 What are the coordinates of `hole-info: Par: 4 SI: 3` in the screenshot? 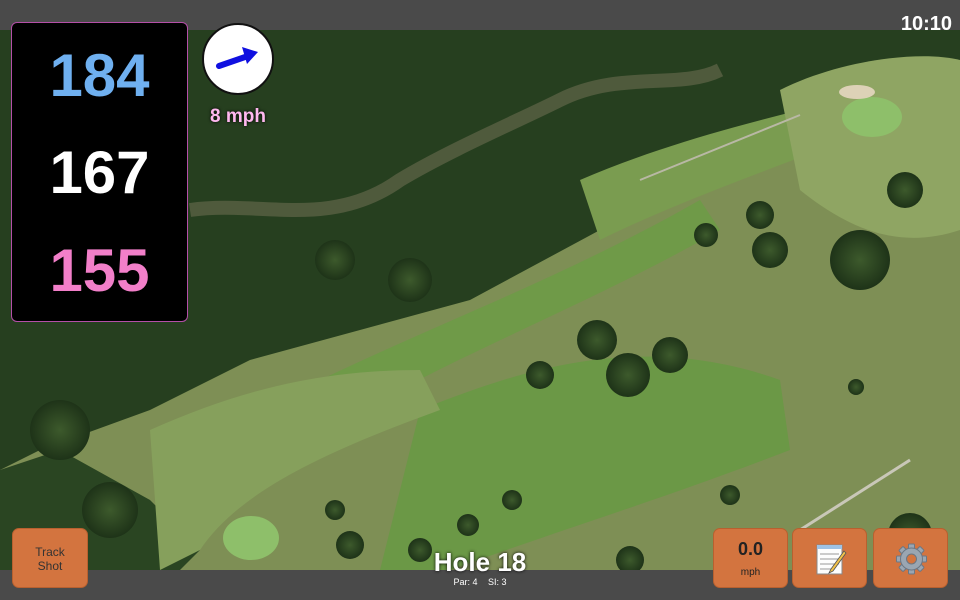 It's located at (480, 582).